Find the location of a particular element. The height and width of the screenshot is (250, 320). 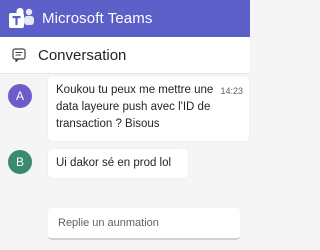

teams-logo-icon is located at coordinates (22, 19).